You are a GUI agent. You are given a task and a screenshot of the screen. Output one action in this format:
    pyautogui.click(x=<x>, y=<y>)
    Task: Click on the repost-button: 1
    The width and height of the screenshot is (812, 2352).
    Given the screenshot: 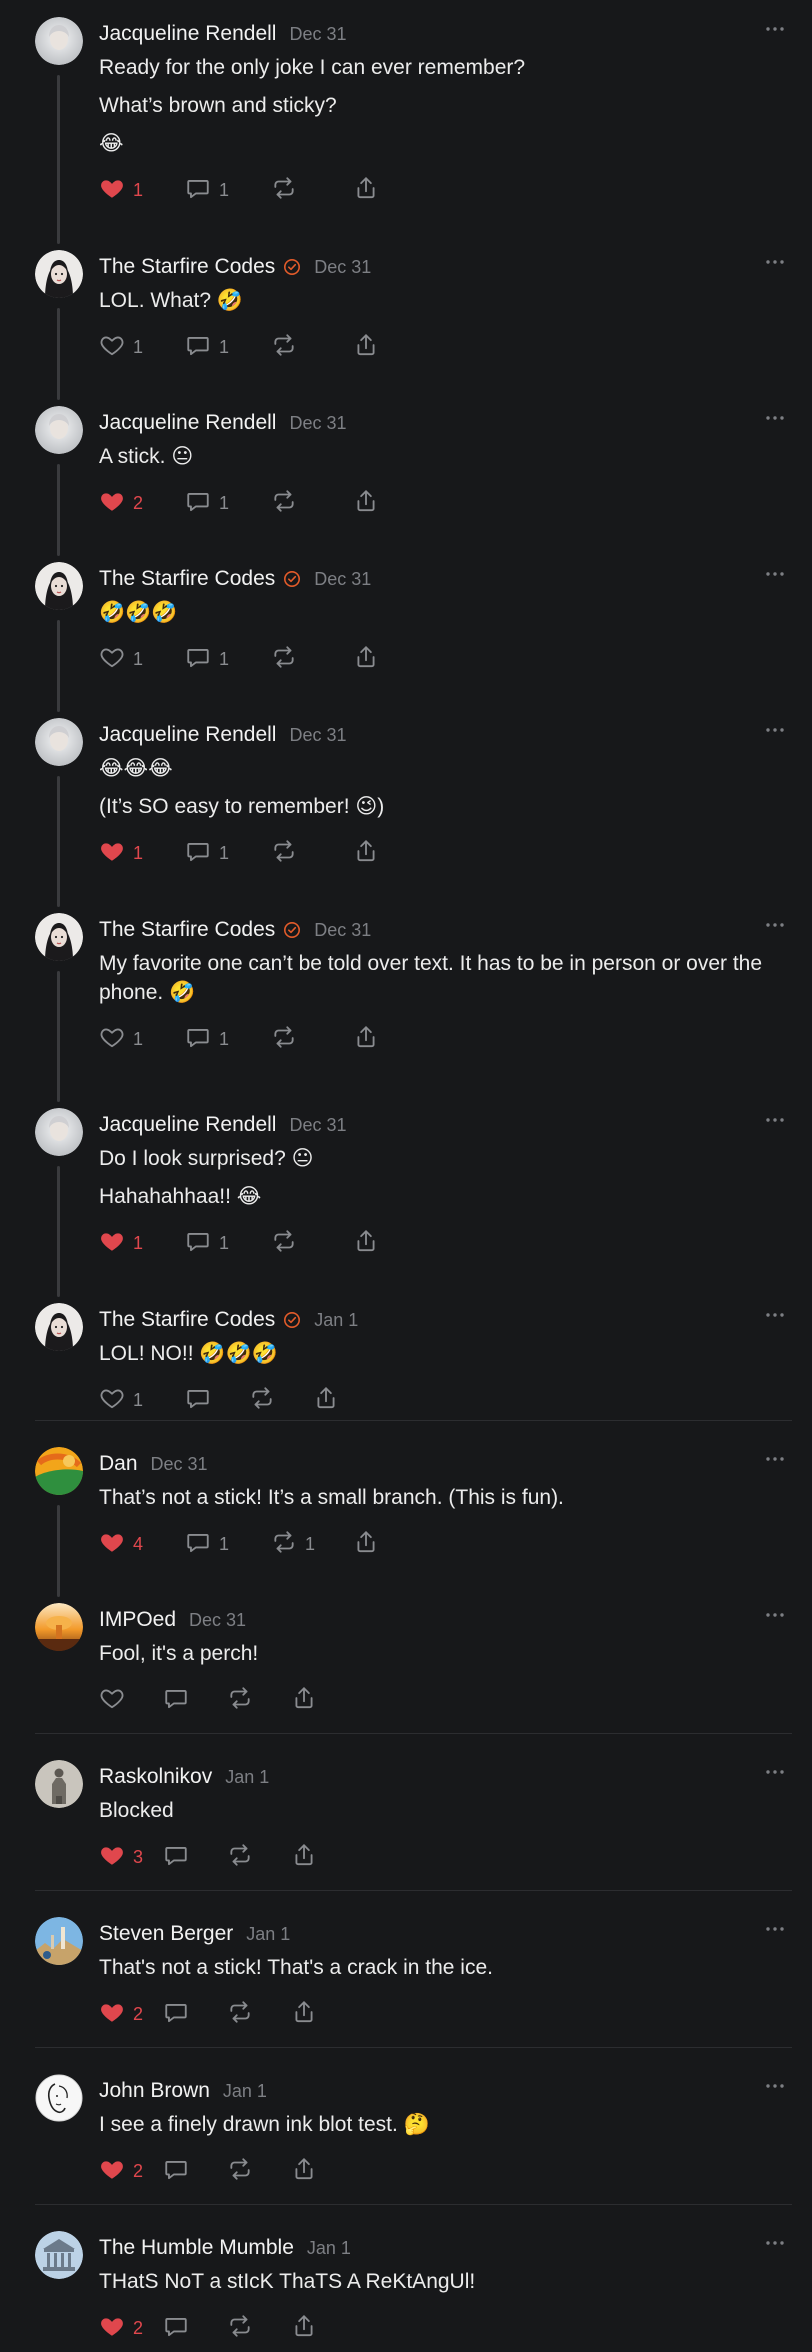 What is the action you would take?
    pyautogui.click(x=312, y=1544)
    